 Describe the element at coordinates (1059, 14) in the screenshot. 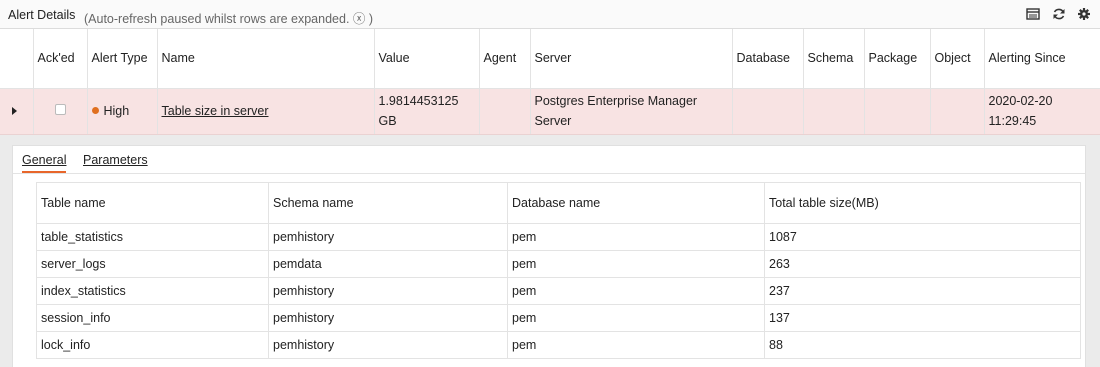

I see `refresh-icon` at that location.